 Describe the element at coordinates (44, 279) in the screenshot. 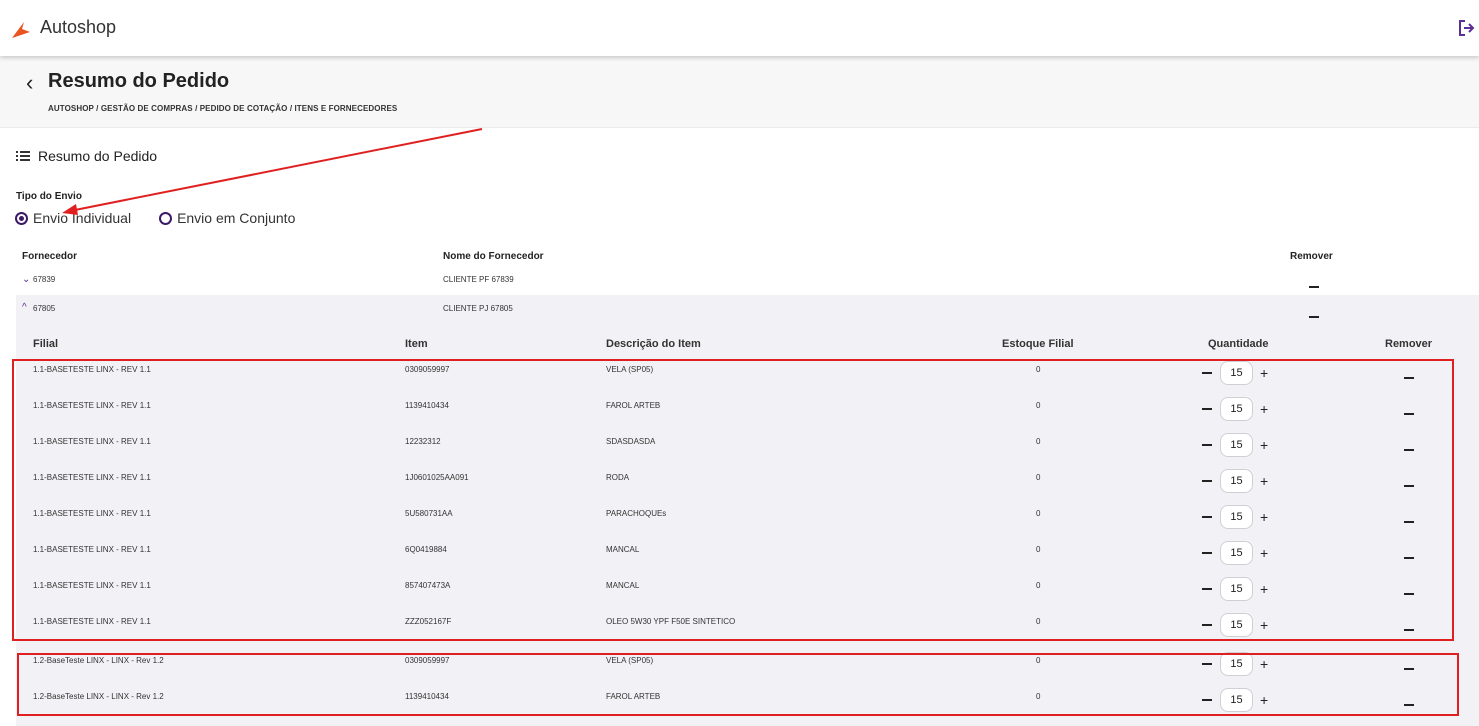

I see `supplier-code: 67839` at that location.